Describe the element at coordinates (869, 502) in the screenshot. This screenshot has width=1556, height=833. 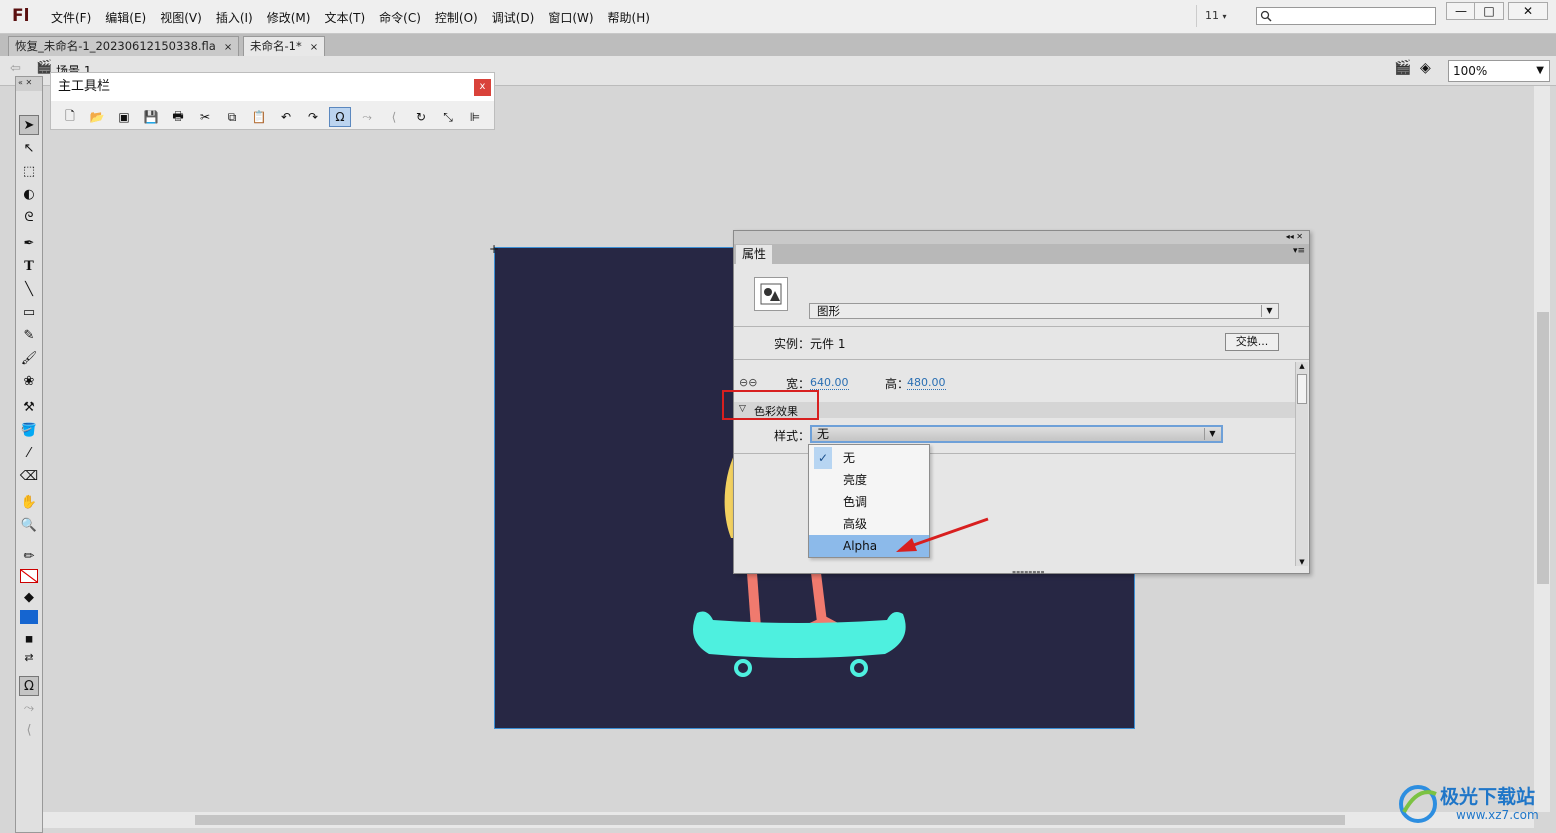
I see `style-option-tint: 色调` at that location.